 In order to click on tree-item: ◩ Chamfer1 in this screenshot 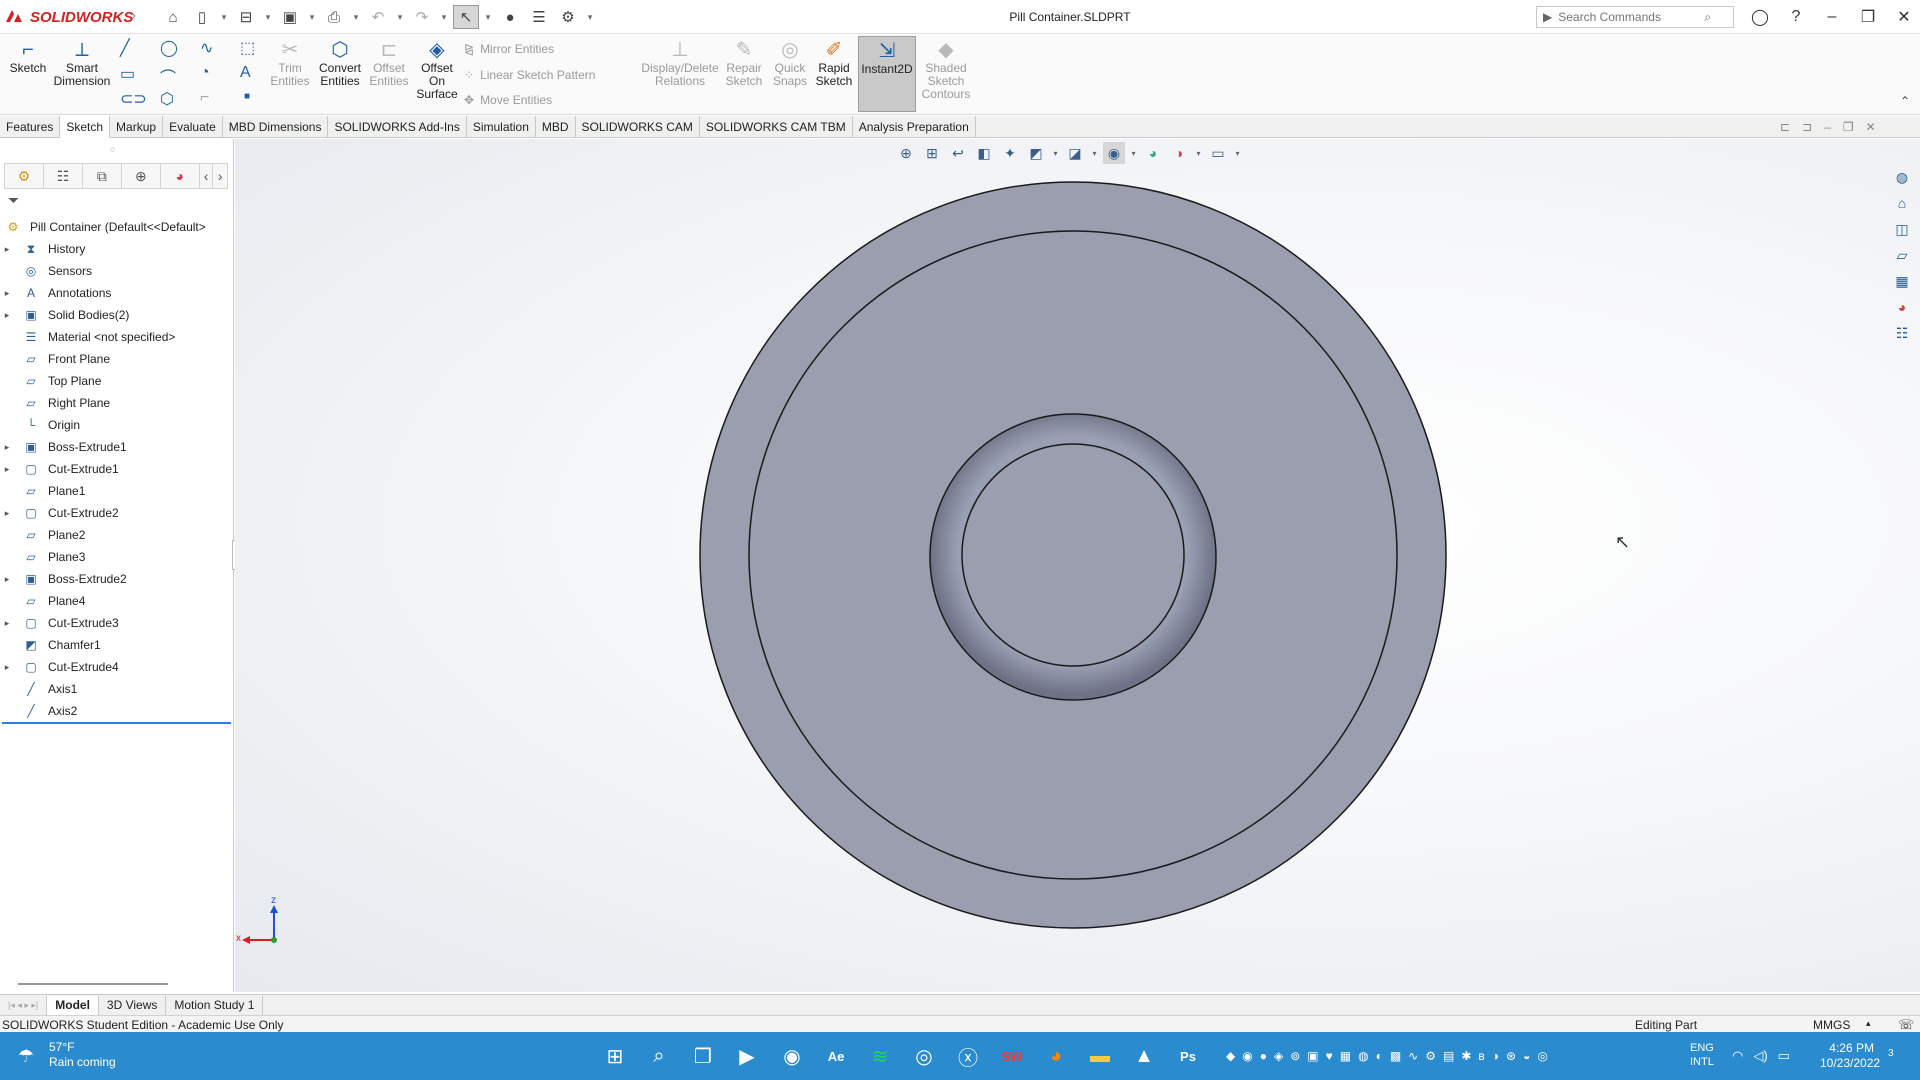, I will do `click(116, 645)`.